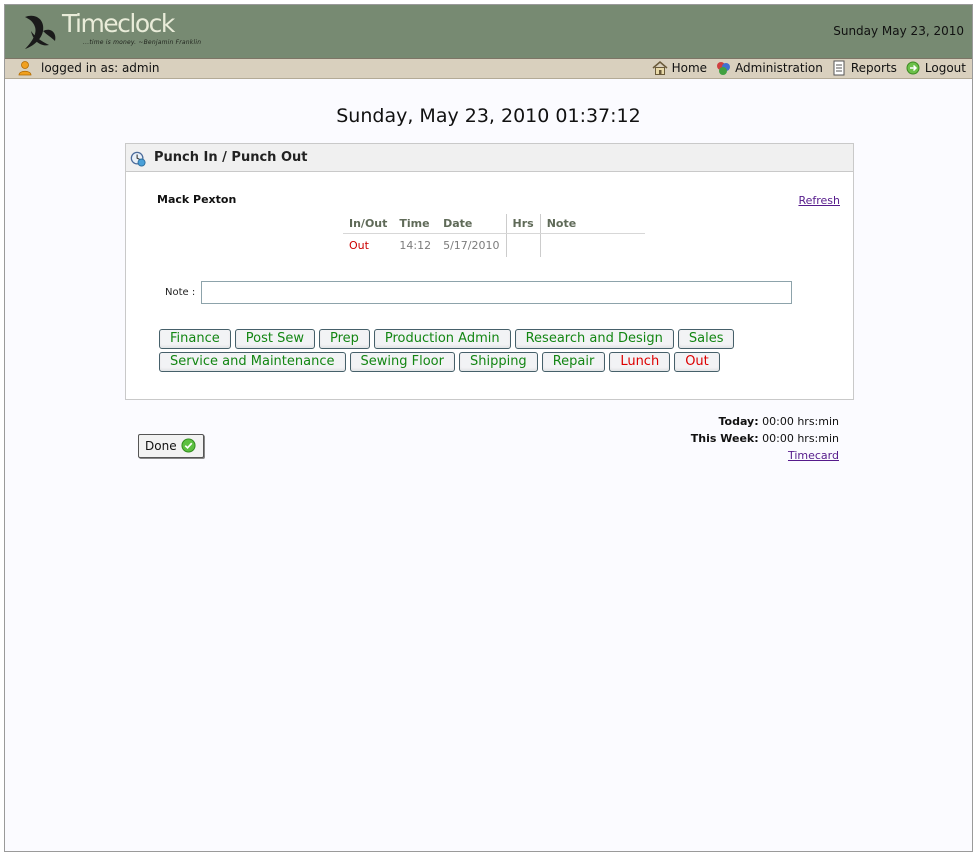  I want to click on col-in-out: In/Out, so click(368, 224).